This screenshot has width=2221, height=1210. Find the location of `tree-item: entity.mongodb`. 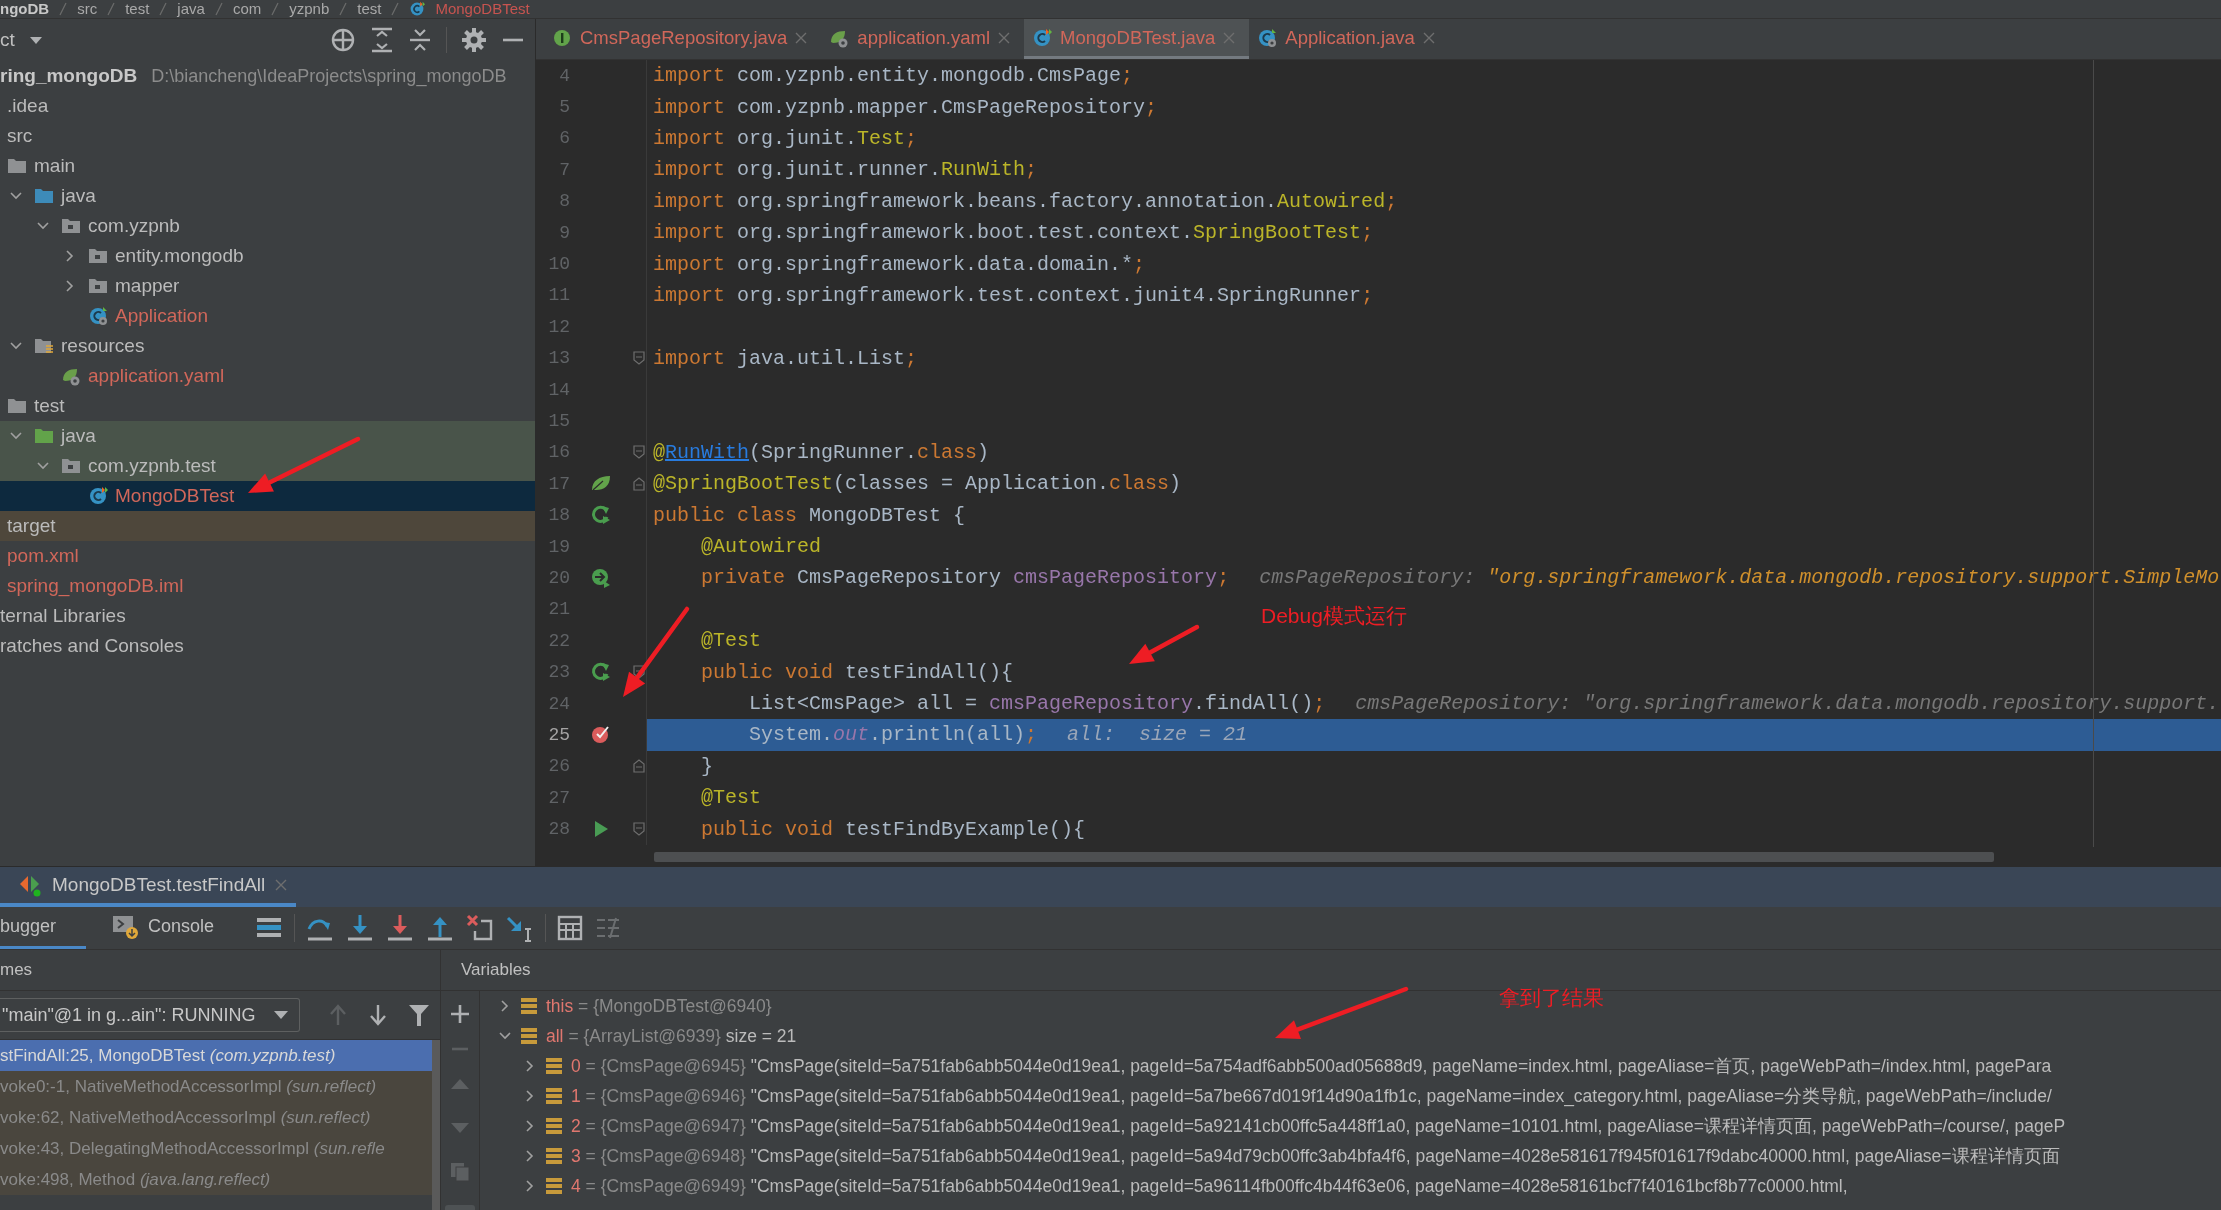

tree-item: entity.mongodb is located at coordinates (179, 256).